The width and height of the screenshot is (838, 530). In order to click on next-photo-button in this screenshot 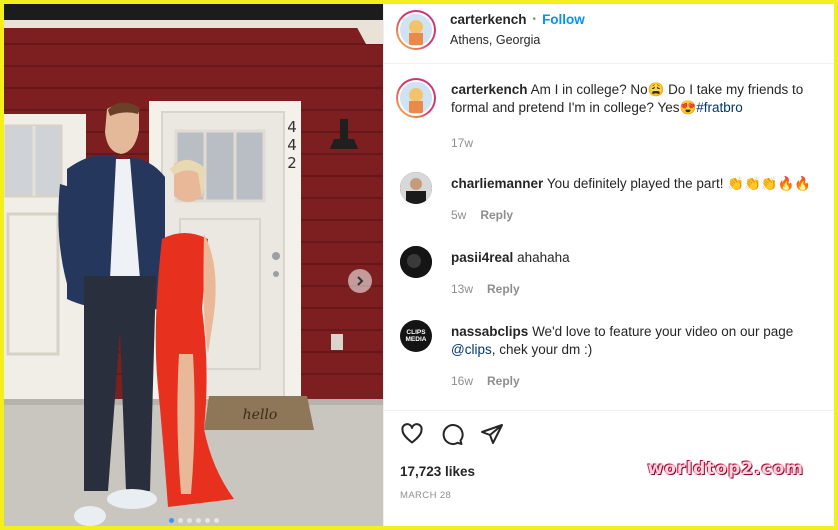, I will do `click(360, 281)`.